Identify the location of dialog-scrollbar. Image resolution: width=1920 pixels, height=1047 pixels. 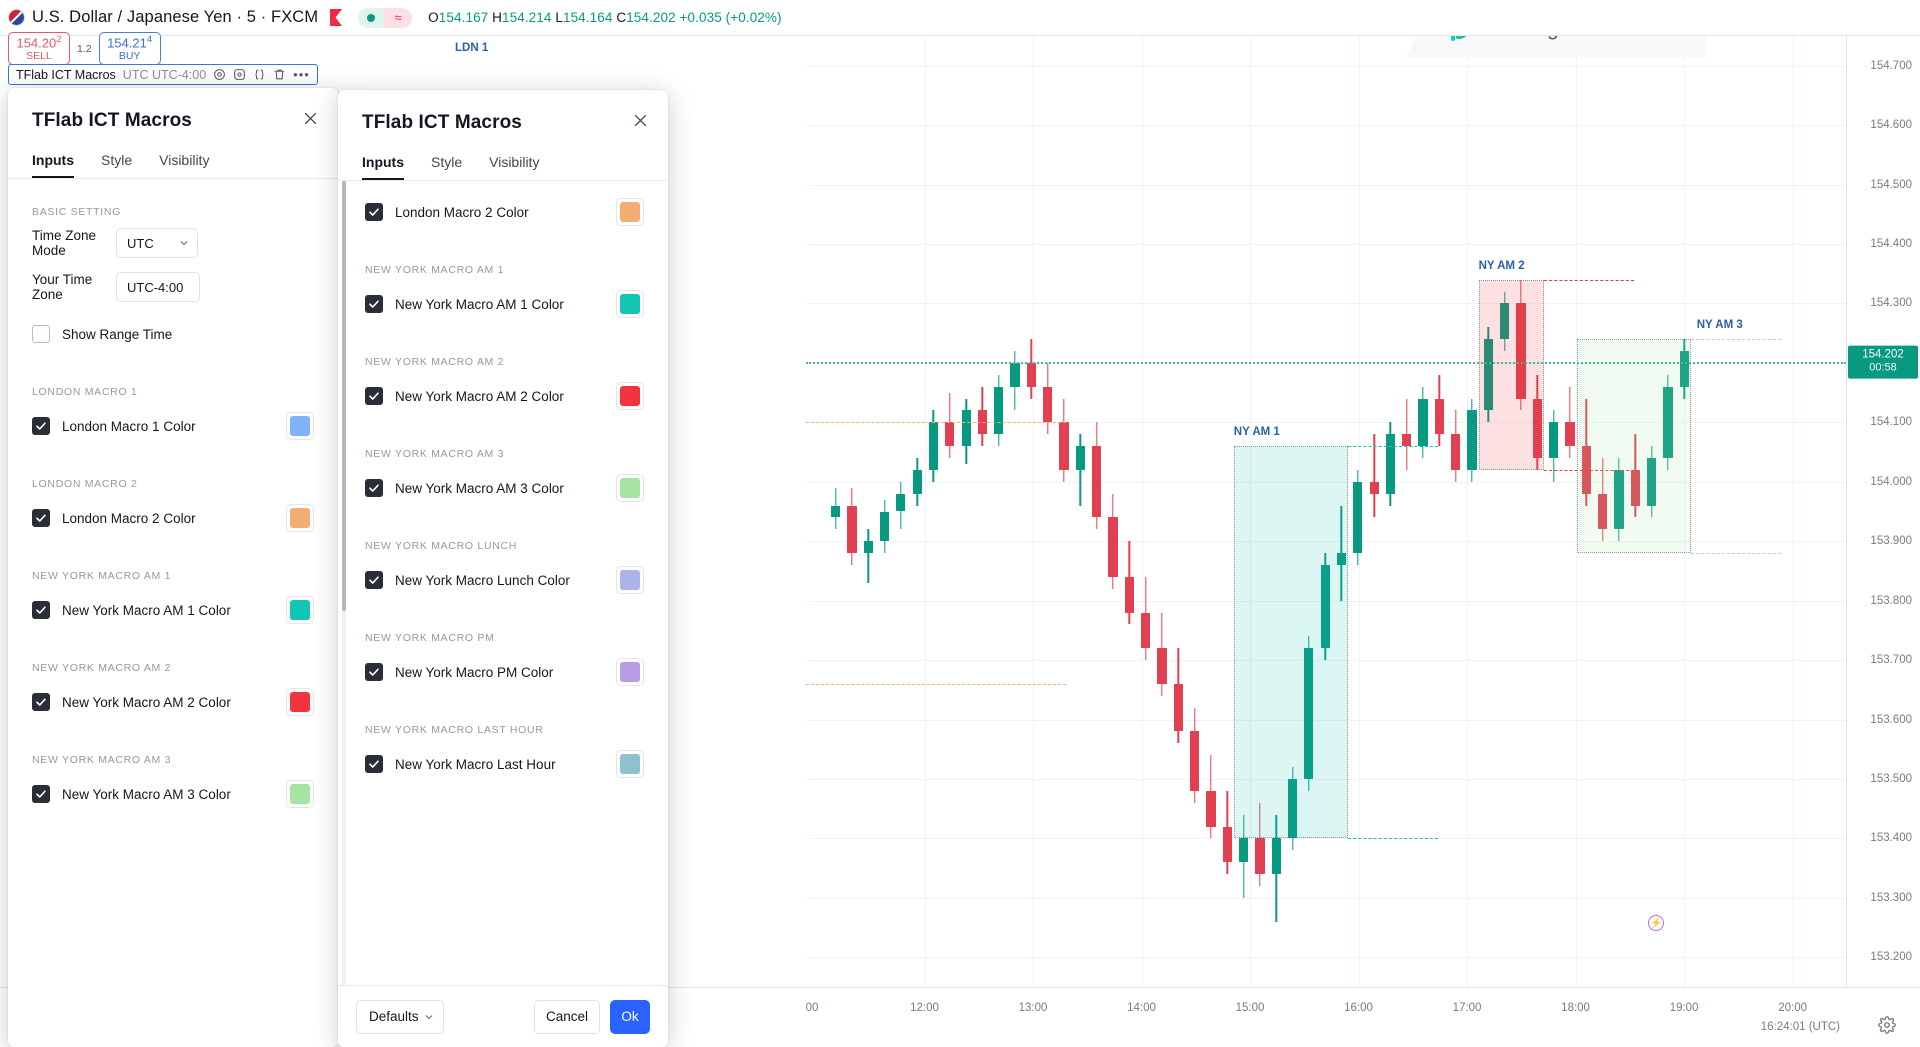
(344, 583).